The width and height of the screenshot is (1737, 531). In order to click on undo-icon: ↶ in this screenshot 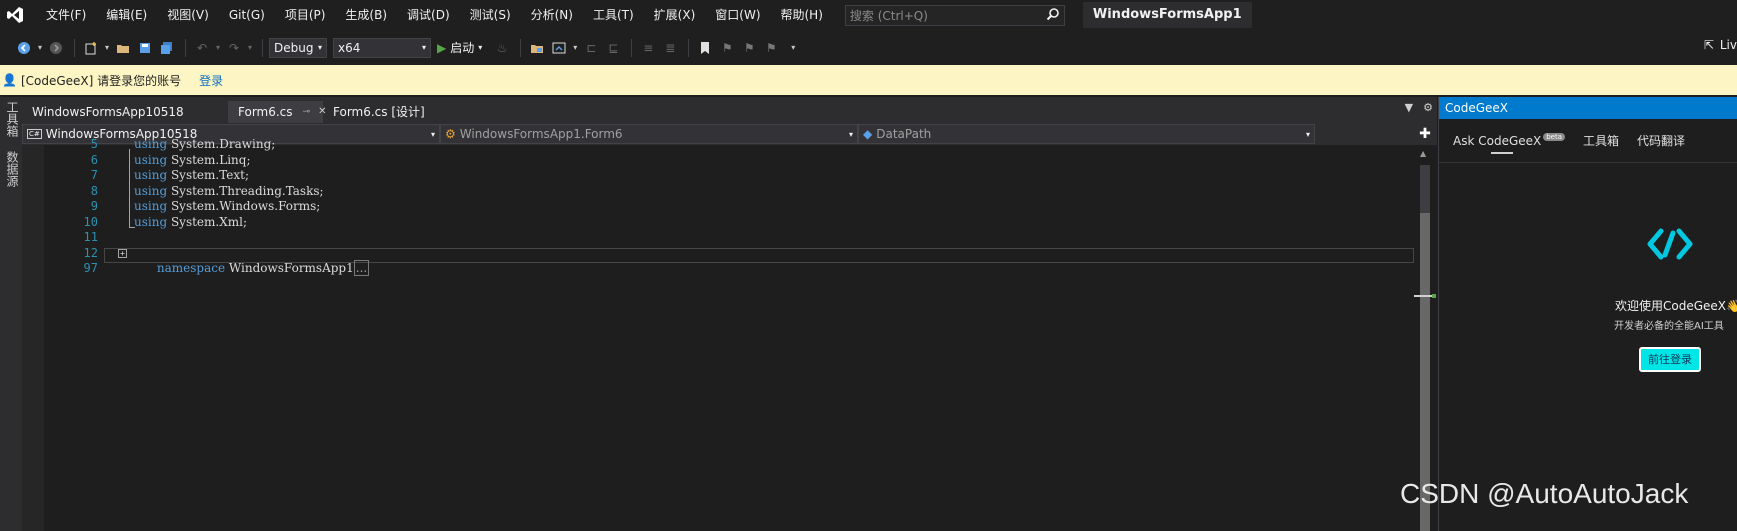, I will do `click(202, 48)`.